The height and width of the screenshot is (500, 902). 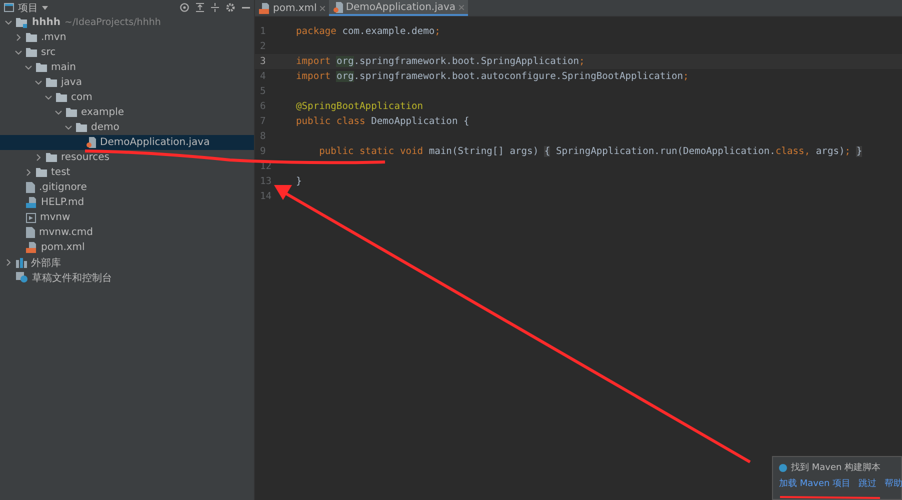 I want to click on script-file-icon, so click(x=31, y=217).